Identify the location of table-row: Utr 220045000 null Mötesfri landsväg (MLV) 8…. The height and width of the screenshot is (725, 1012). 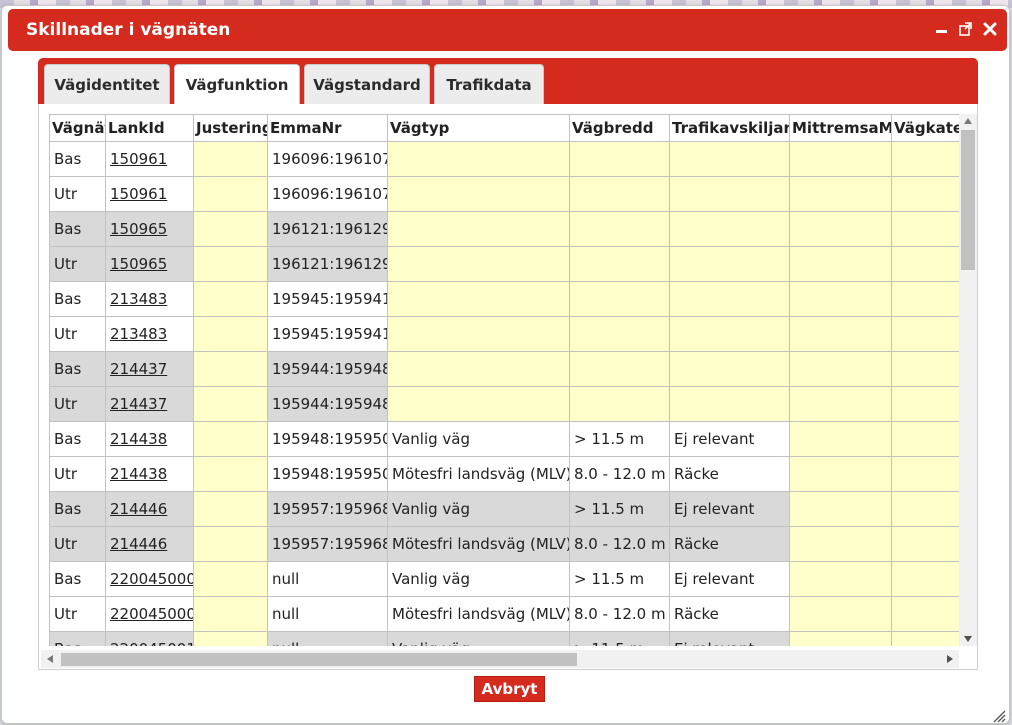
(504, 614).